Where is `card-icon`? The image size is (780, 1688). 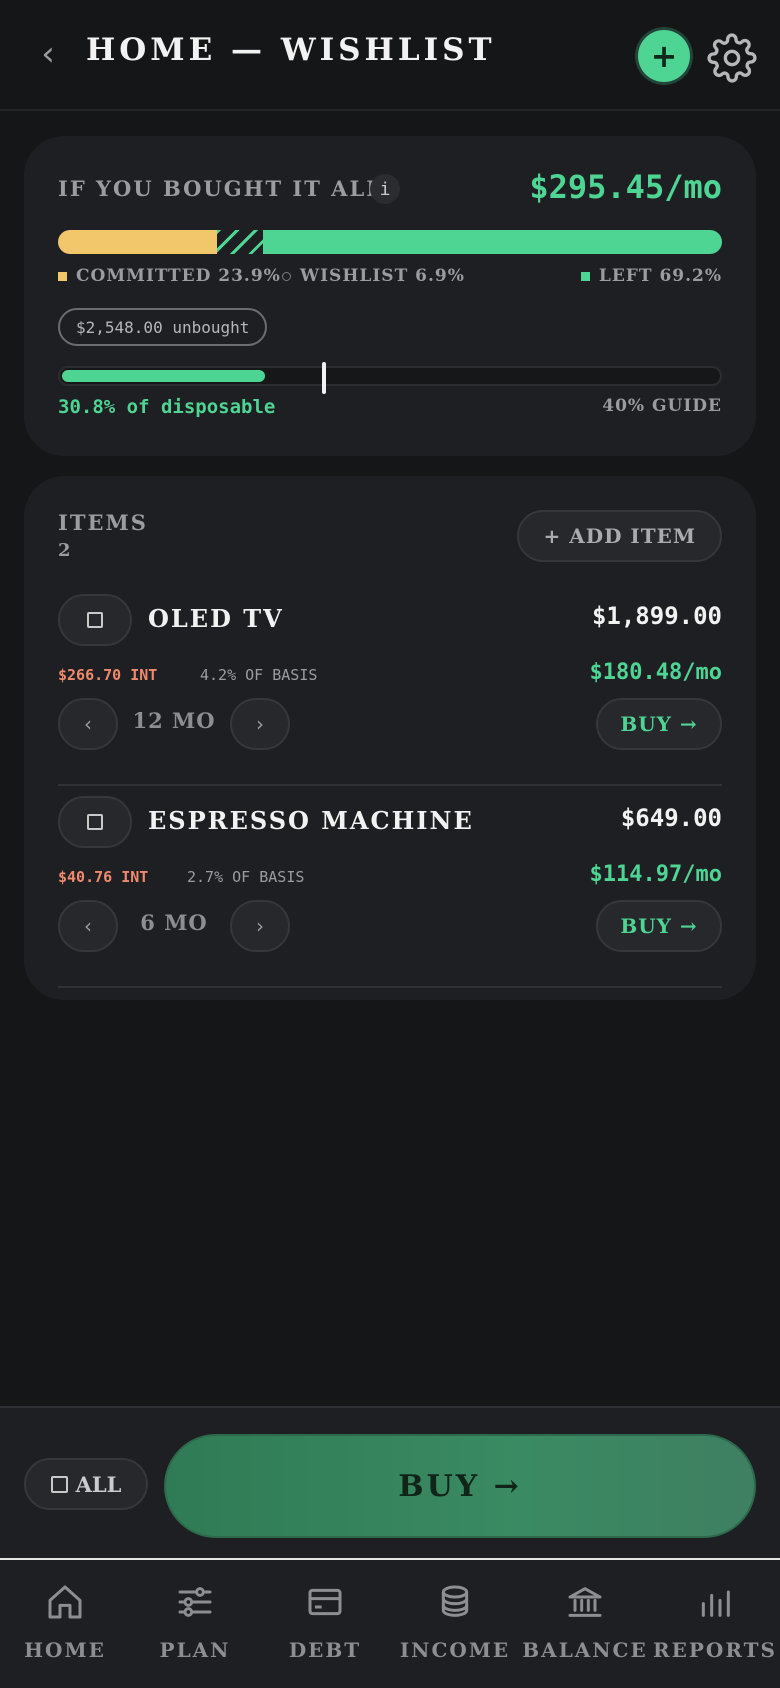 card-icon is located at coordinates (325, 1602).